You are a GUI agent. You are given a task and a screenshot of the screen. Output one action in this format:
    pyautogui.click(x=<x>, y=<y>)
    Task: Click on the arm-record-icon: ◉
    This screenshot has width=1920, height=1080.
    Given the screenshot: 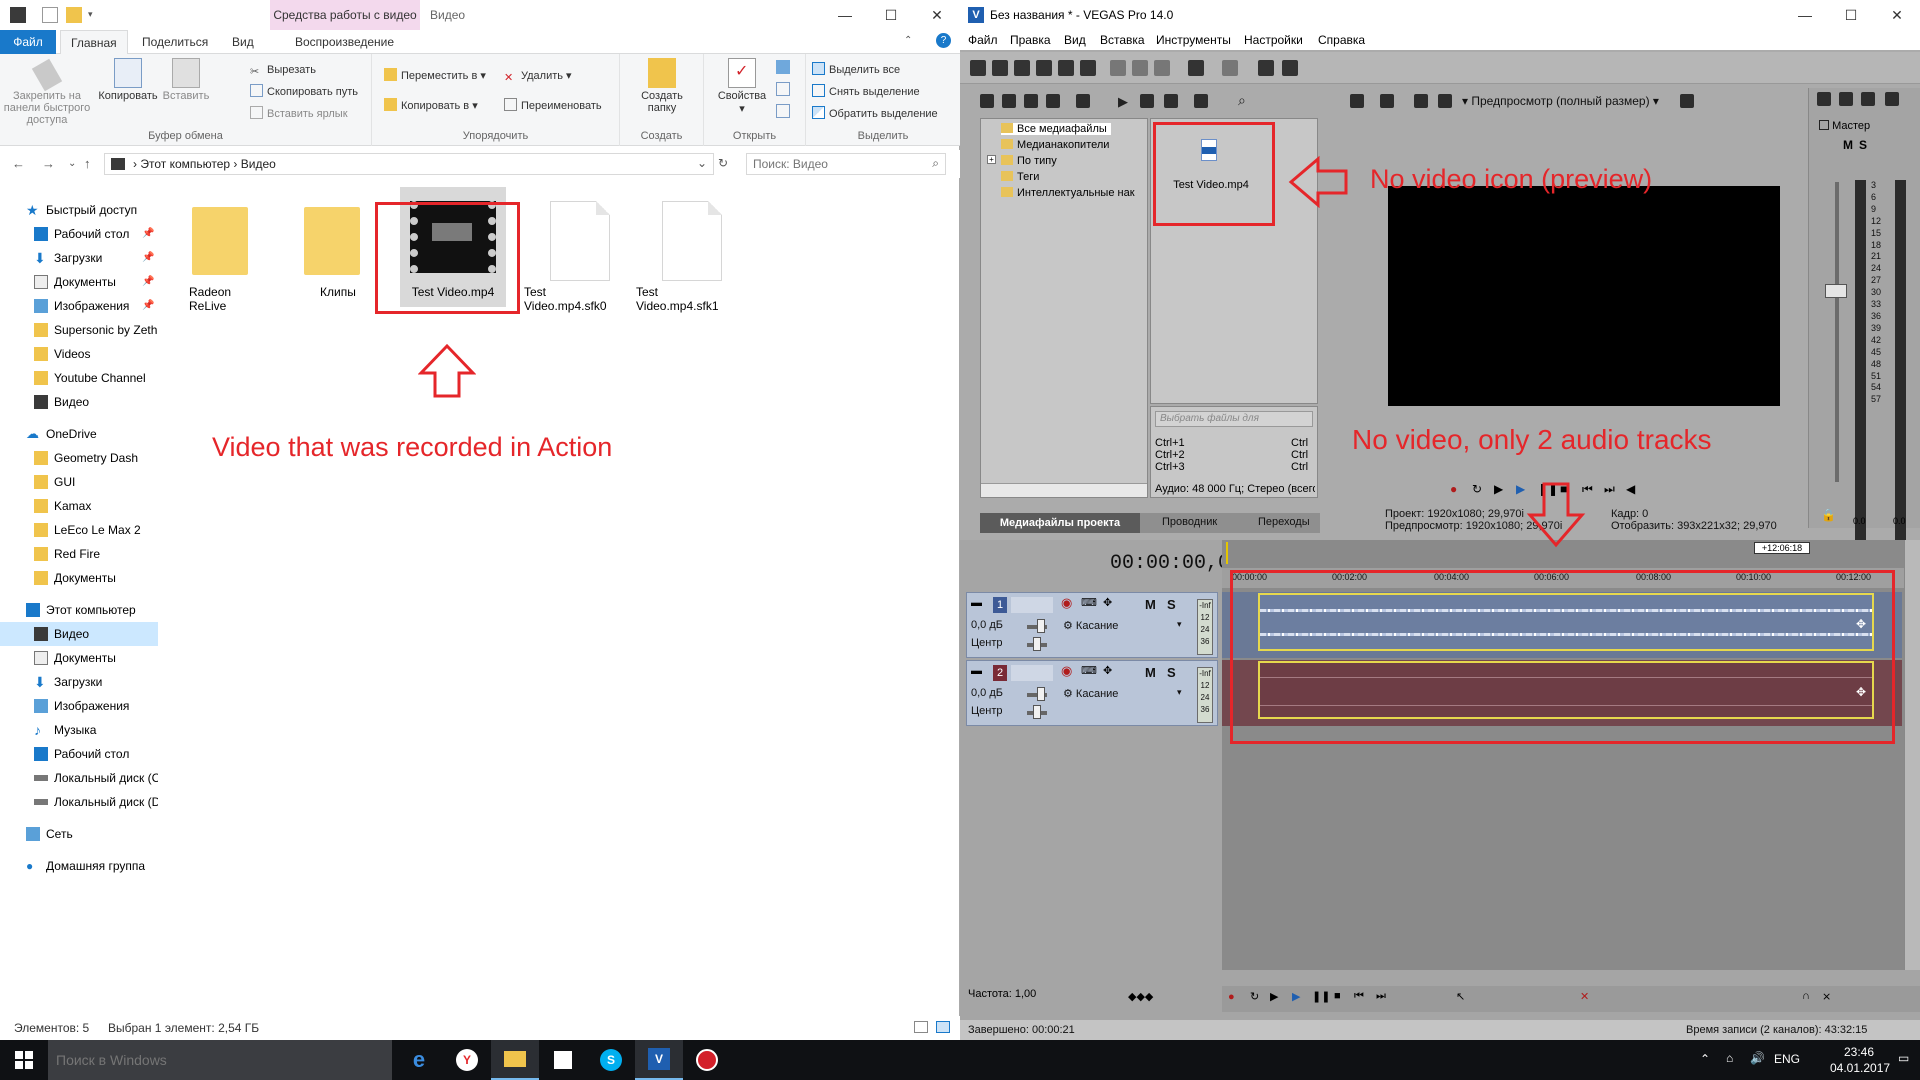 What is the action you would take?
    pyautogui.click(x=1066, y=671)
    